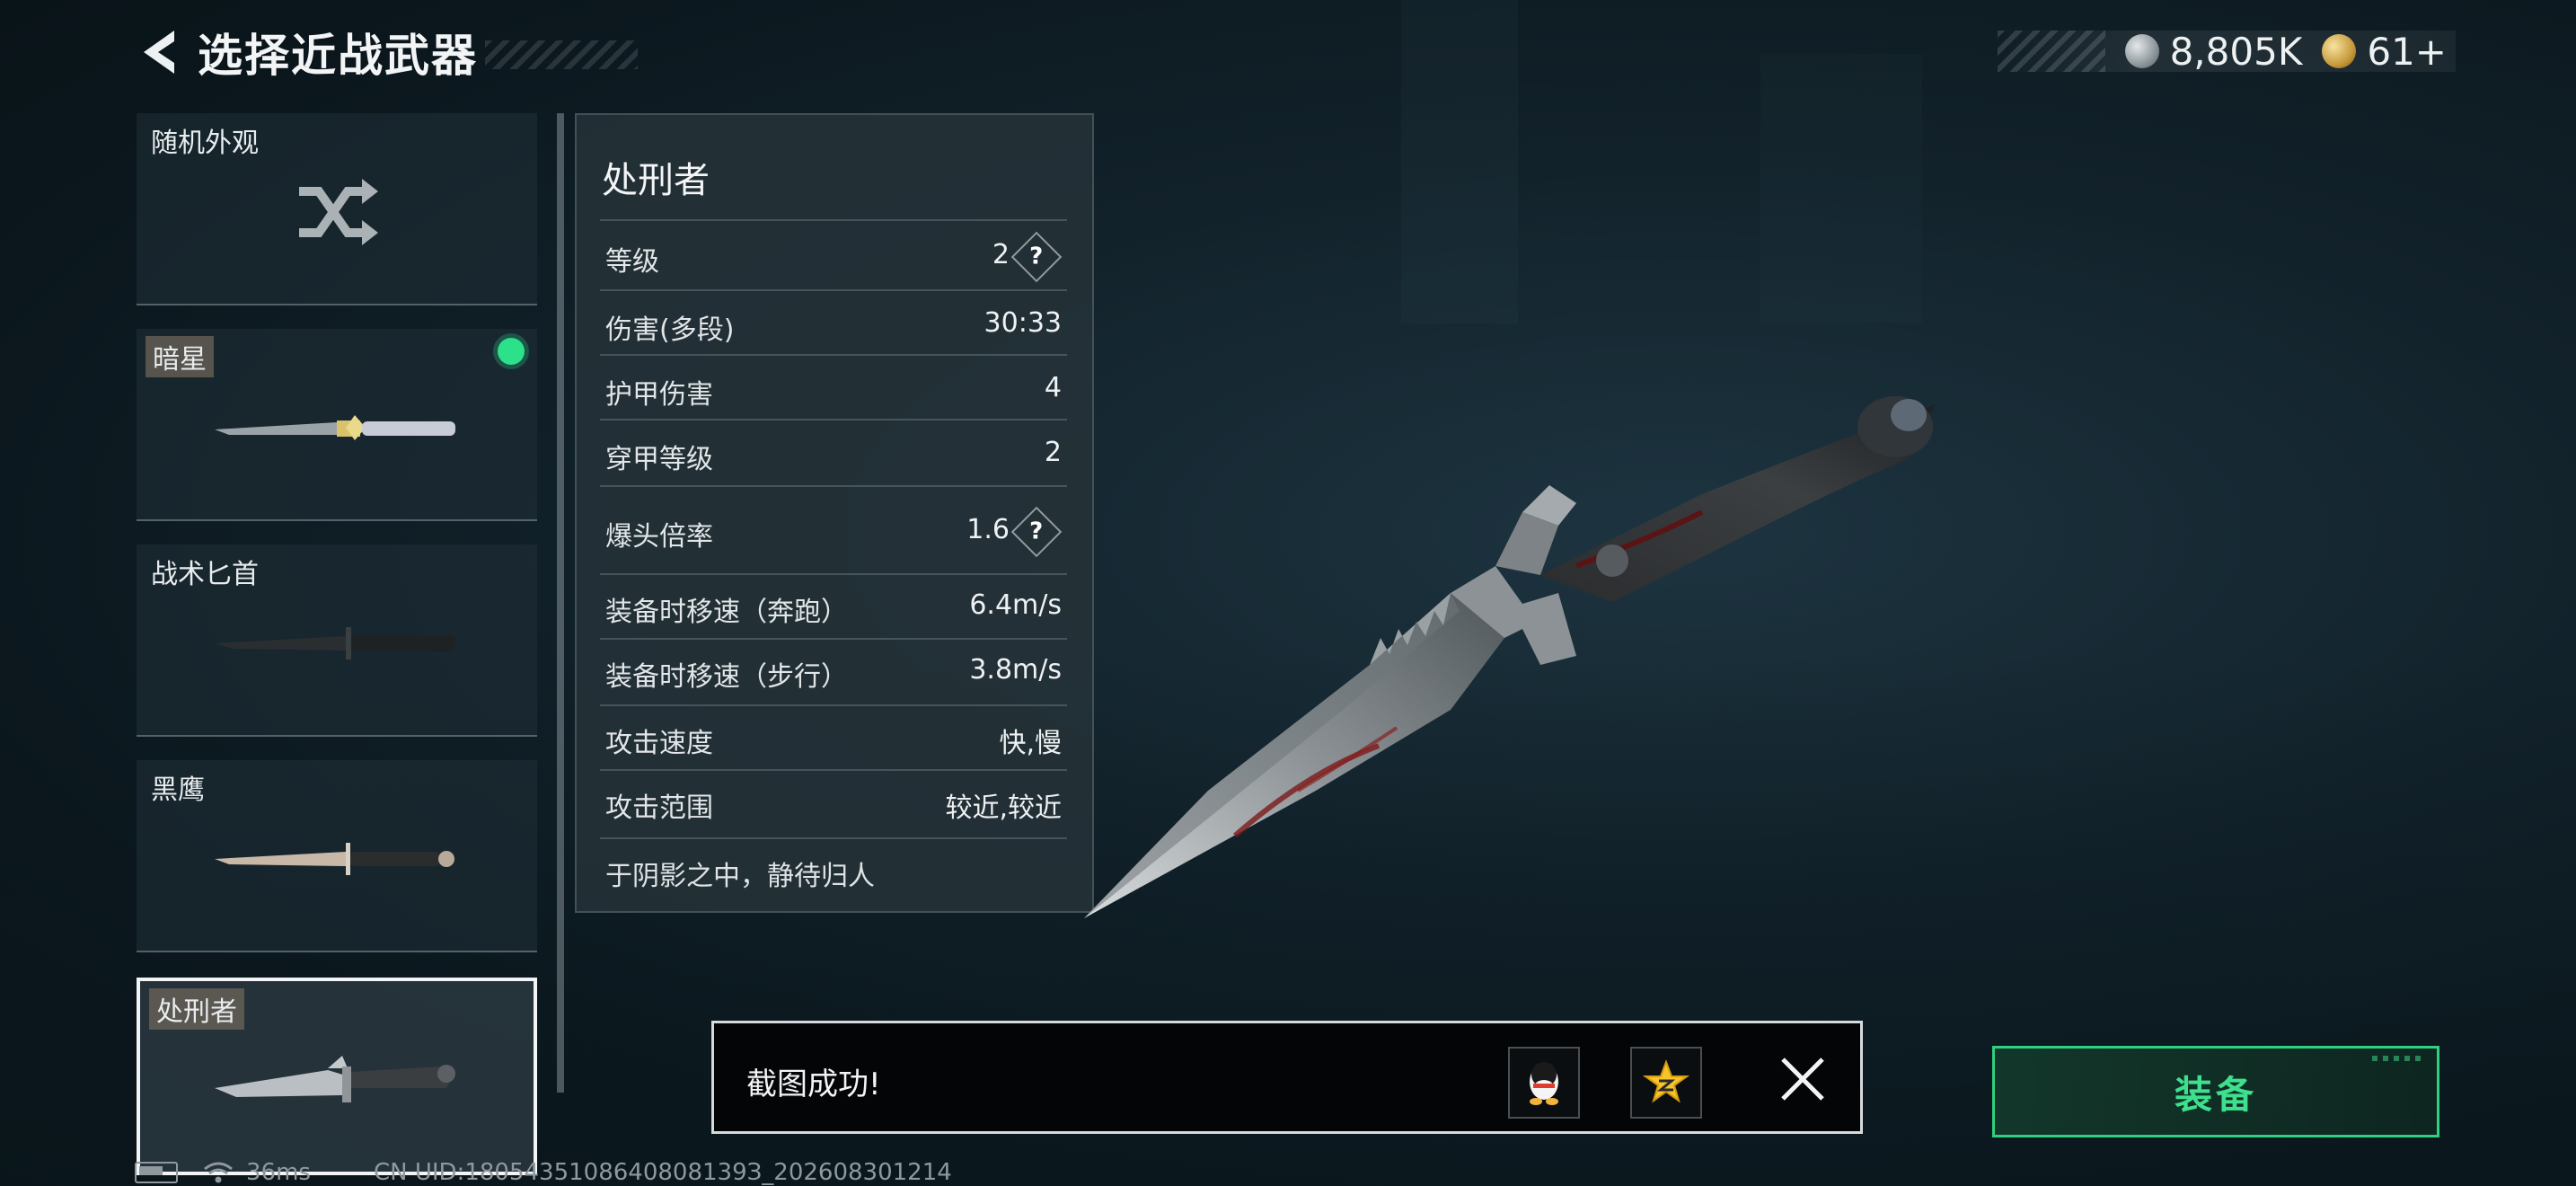  I want to click on executioner-knife-icon, so click(335, 1079).